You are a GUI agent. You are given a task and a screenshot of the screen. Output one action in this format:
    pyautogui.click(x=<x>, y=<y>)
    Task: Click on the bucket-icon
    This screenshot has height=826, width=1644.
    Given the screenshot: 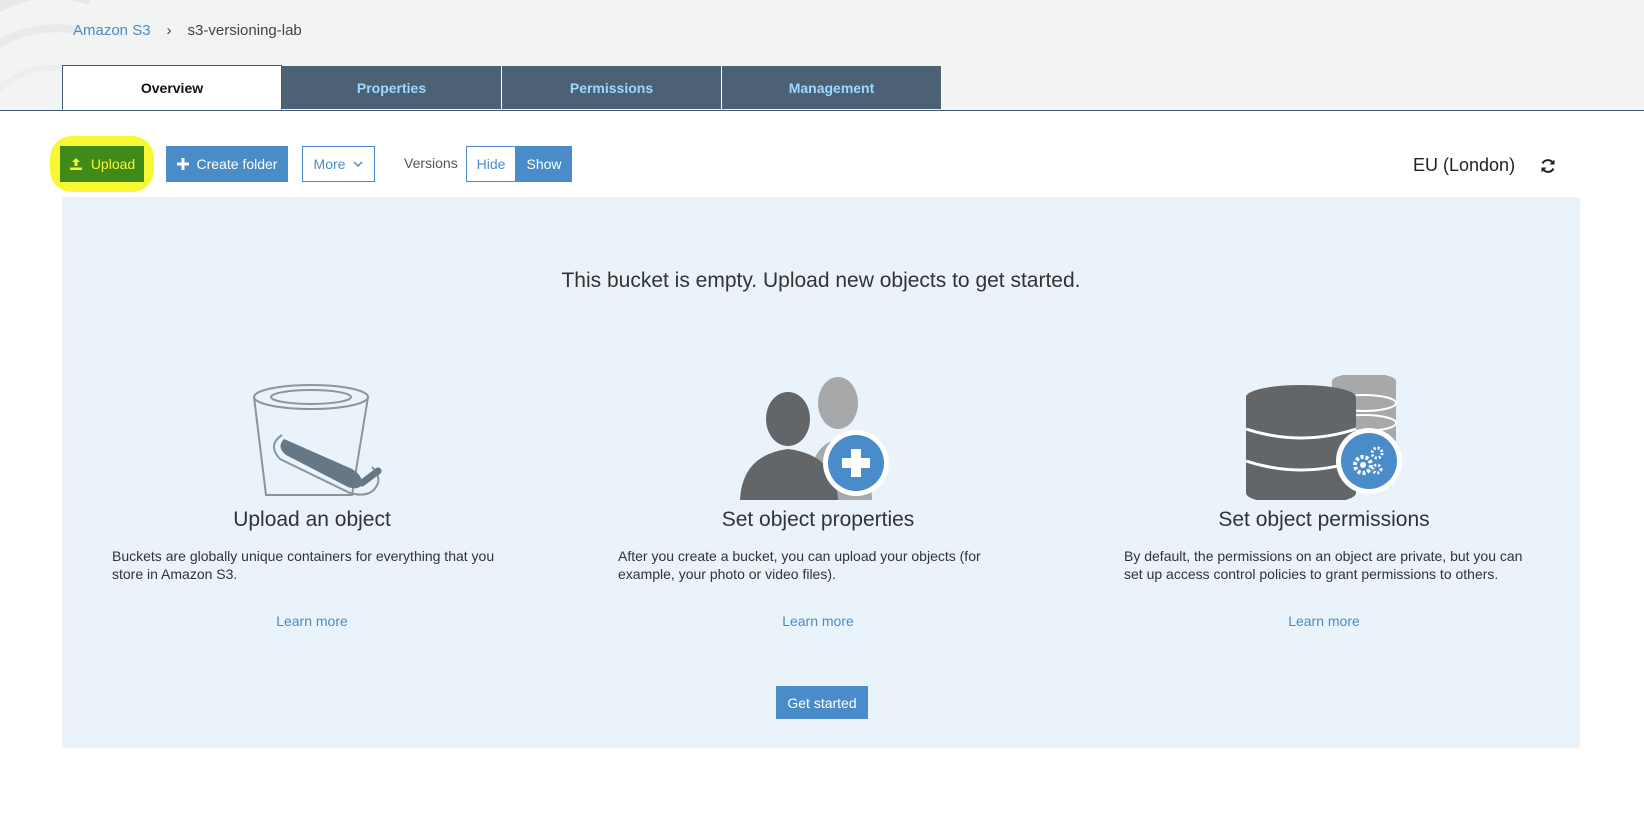 What is the action you would take?
    pyautogui.click(x=317, y=440)
    